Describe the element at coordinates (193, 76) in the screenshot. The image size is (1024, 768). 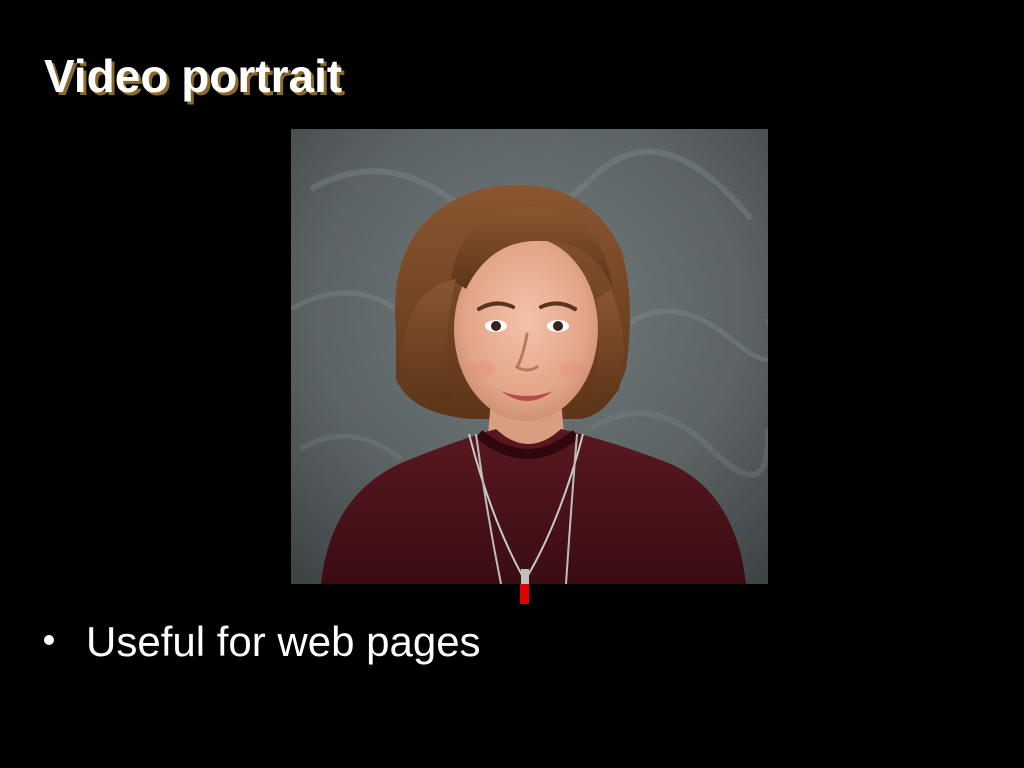
I see `slide-title: Video portrait` at that location.